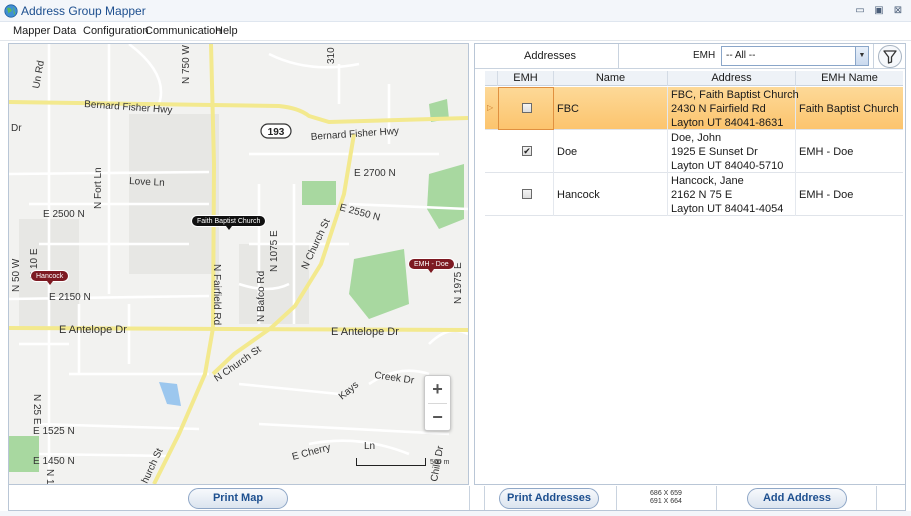  Describe the element at coordinates (741, 55) in the screenshot. I see `emh-filter-value: -- All --` at that location.